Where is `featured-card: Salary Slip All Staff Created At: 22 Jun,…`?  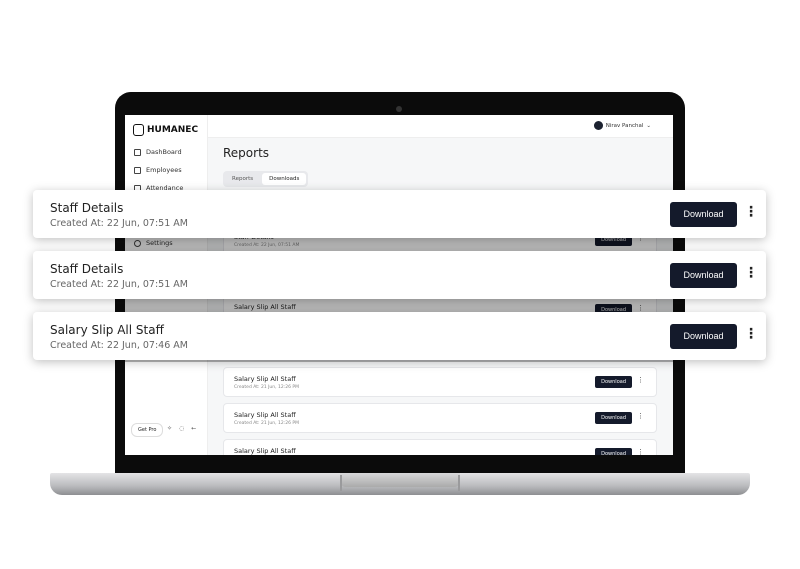 featured-card: Salary Slip All Staff Created At: 22 Jun,… is located at coordinates (399, 336).